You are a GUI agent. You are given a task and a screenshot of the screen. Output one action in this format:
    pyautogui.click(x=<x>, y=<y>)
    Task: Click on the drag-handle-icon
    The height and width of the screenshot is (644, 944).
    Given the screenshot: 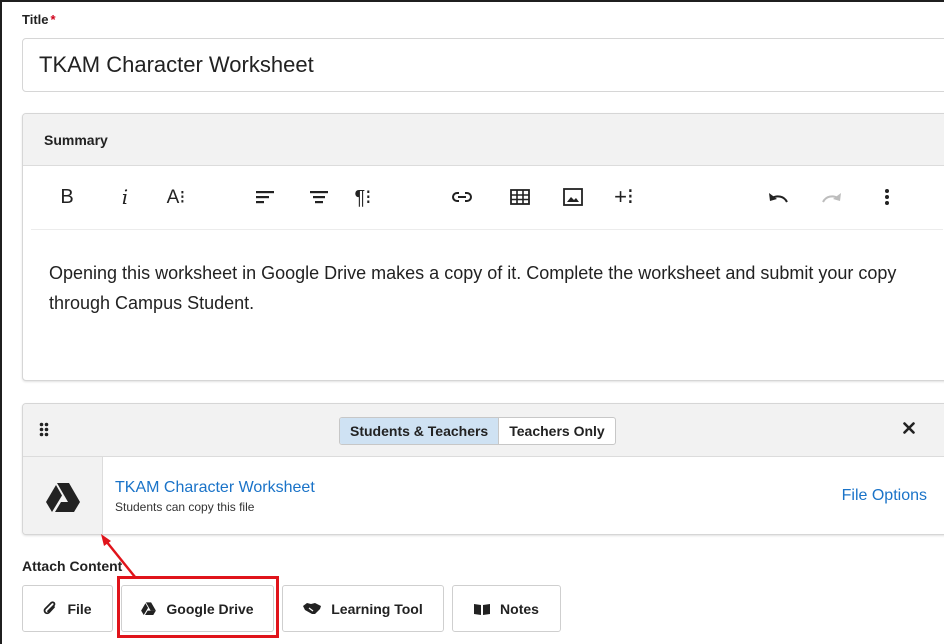 What is the action you would take?
    pyautogui.click(x=44, y=432)
    